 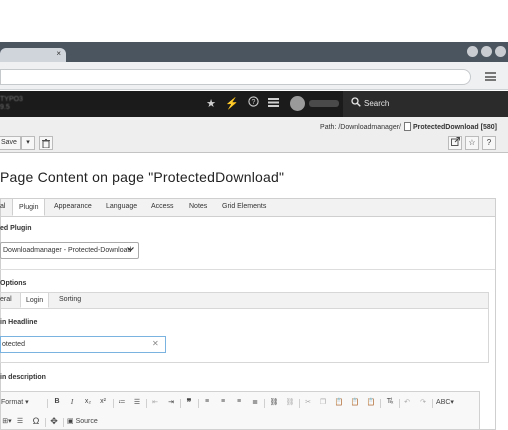 What do you see at coordinates (83, 344) in the screenshot?
I see `login-headline-input: otected` at bounding box center [83, 344].